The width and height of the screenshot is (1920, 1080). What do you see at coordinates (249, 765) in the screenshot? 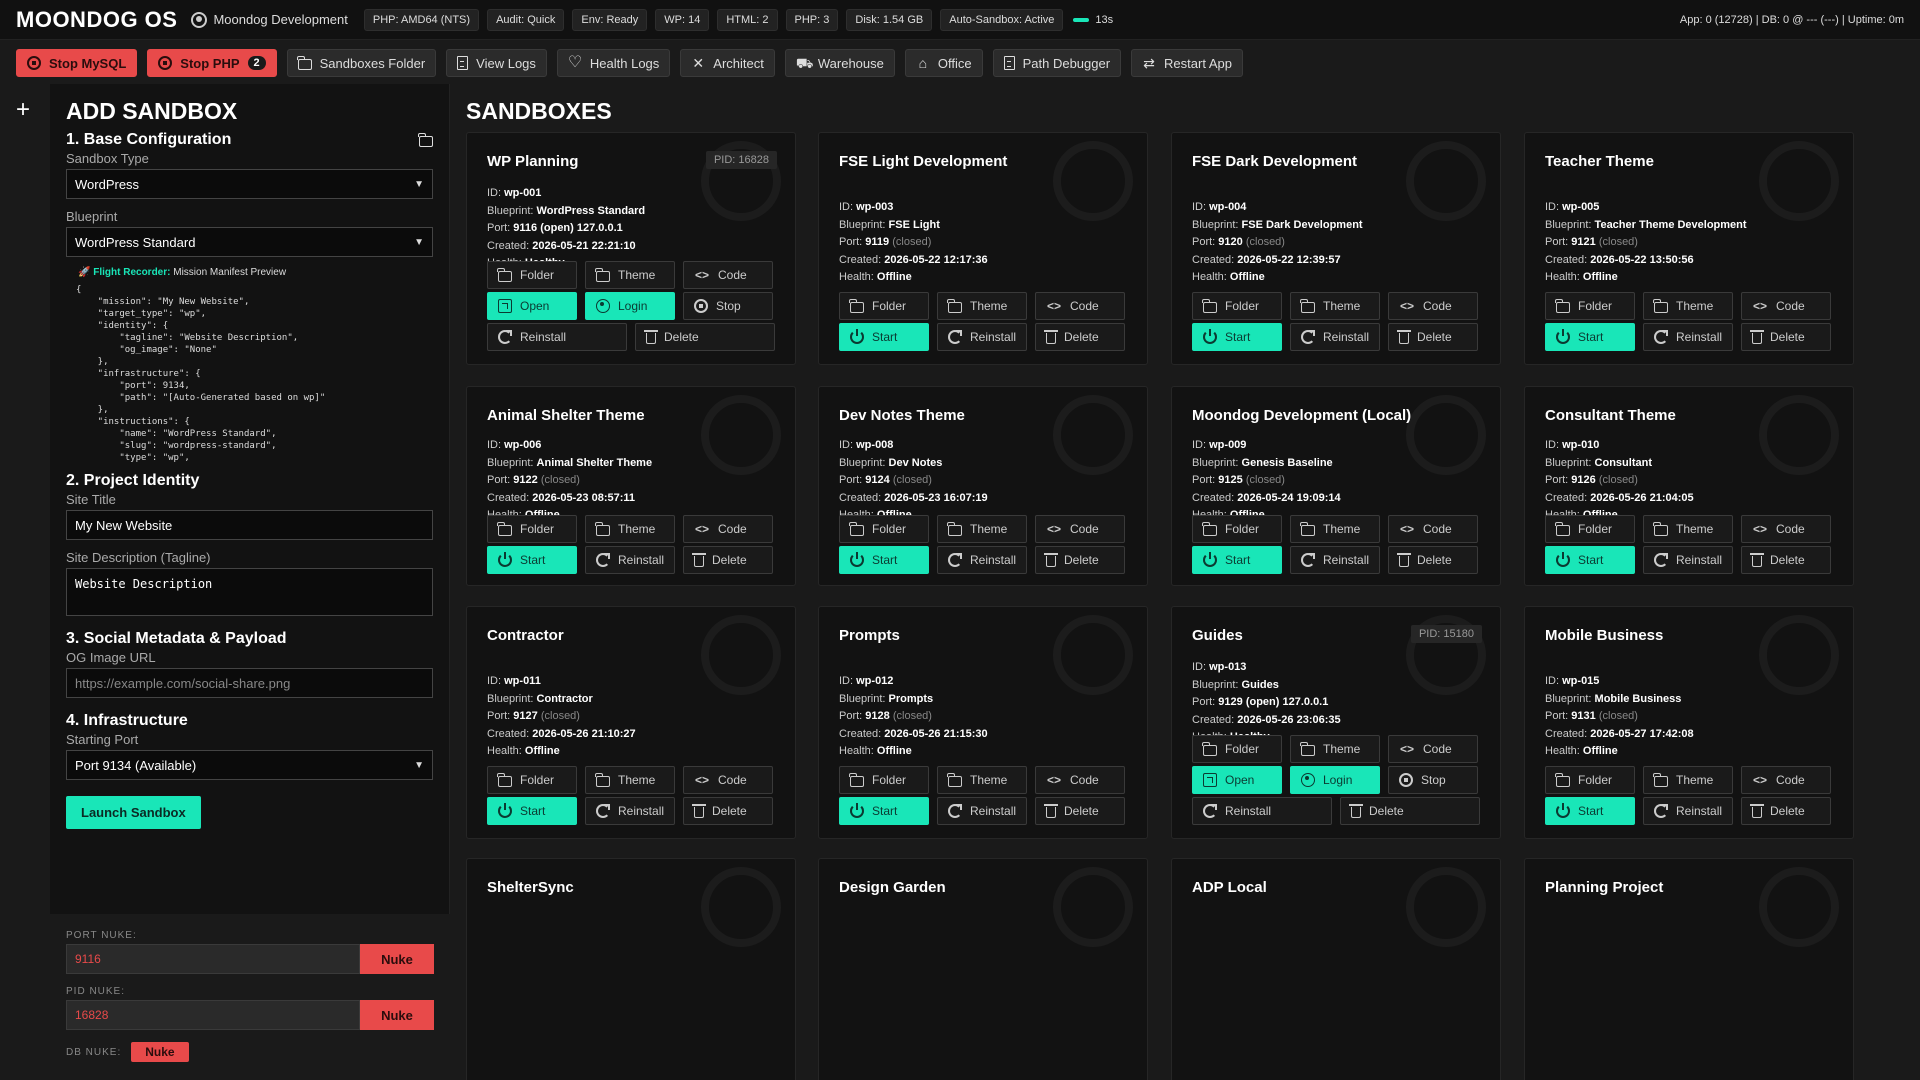
I see `starting-port-select: Port 9134 (Available) ▼` at bounding box center [249, 765].